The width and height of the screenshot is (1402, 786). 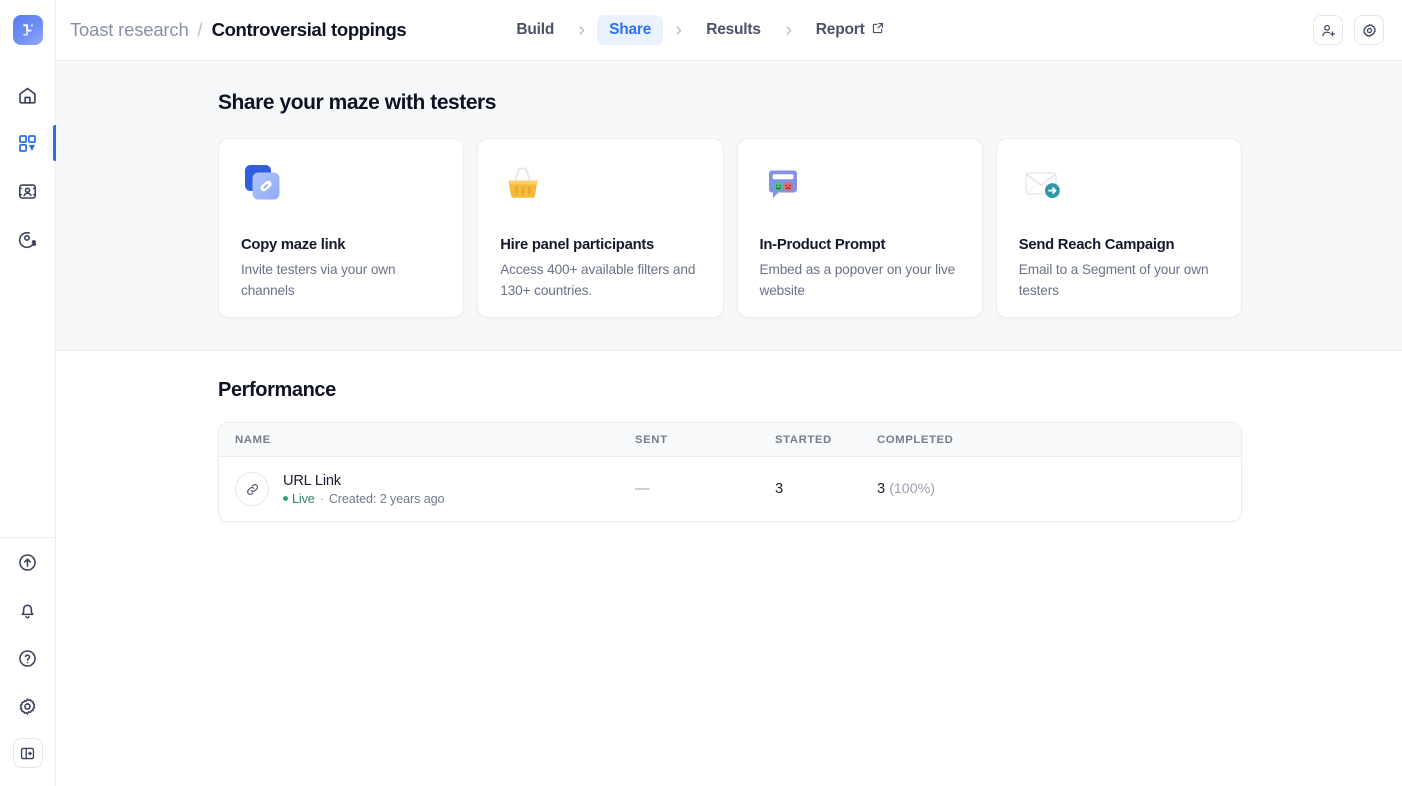 What do you see at coordinates (1051, 489) in the screenshot?
I see `row-completed: 3 (100%)` at bounding box center [1051, 489].